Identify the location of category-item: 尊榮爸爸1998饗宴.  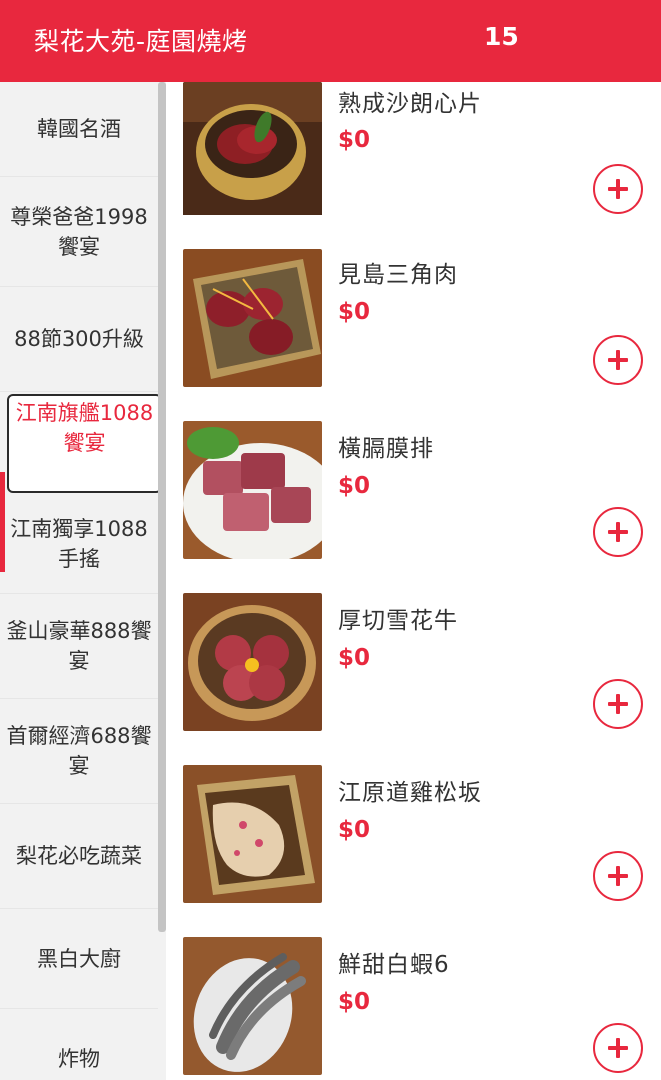
(79, 232).